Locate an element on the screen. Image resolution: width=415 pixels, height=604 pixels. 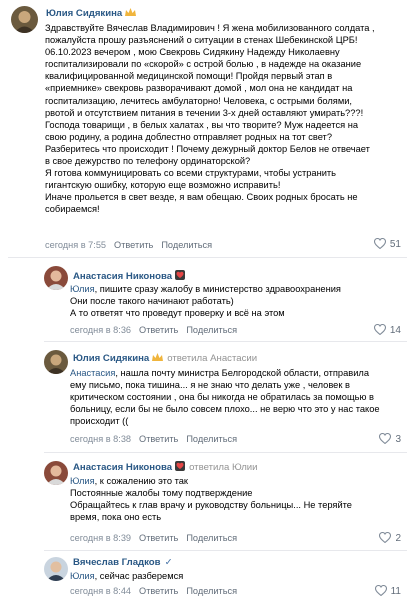
like-button: 11 is located at coordinates (387, 590).